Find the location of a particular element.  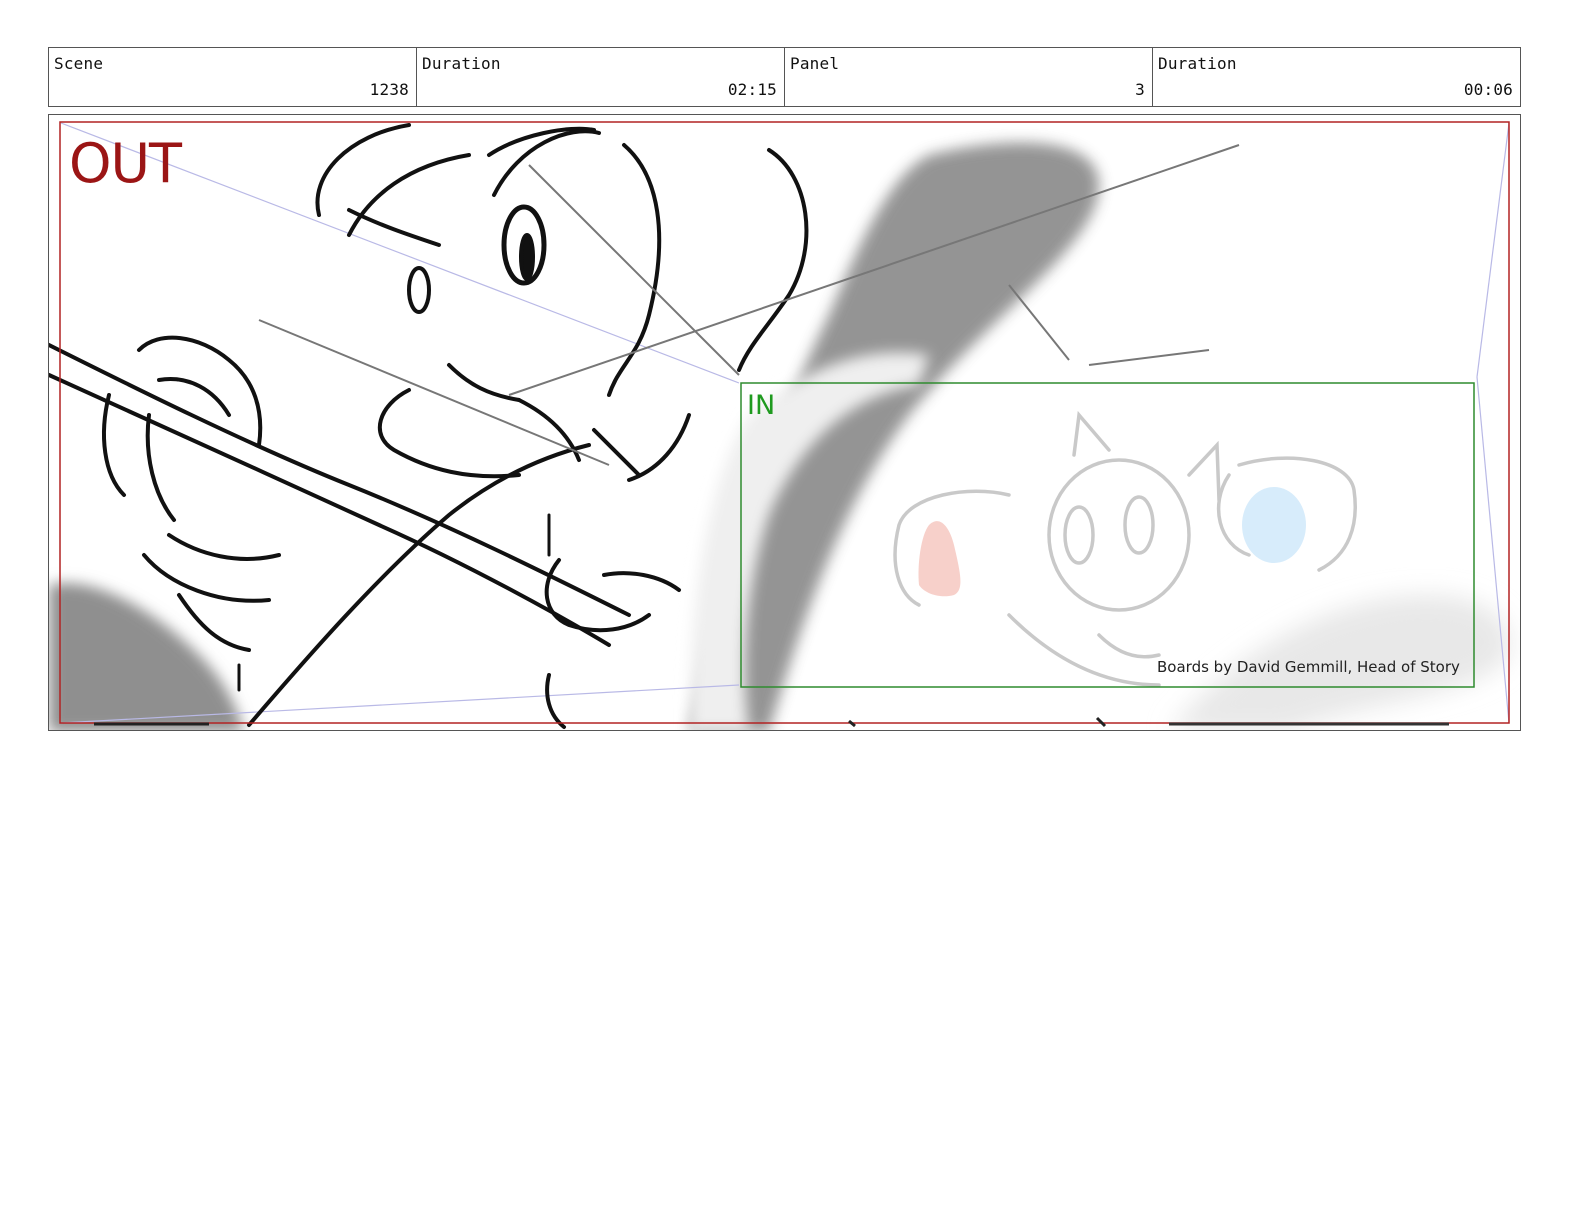

scene-duration-value: 02:15 is located at coordinates (752, 89).